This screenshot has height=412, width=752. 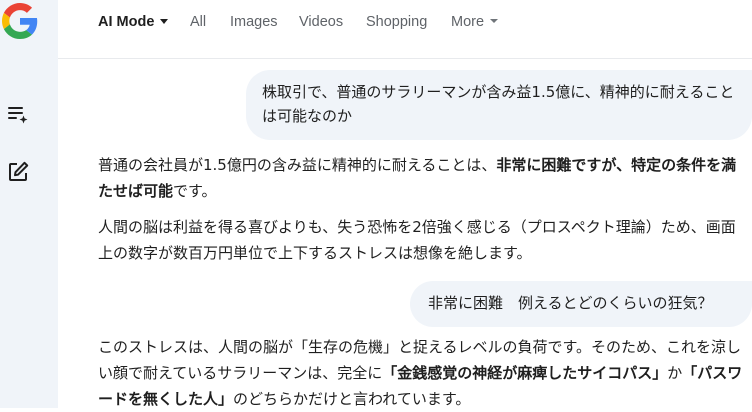 I want to click on nav-divider, so click(x=405, y=58).